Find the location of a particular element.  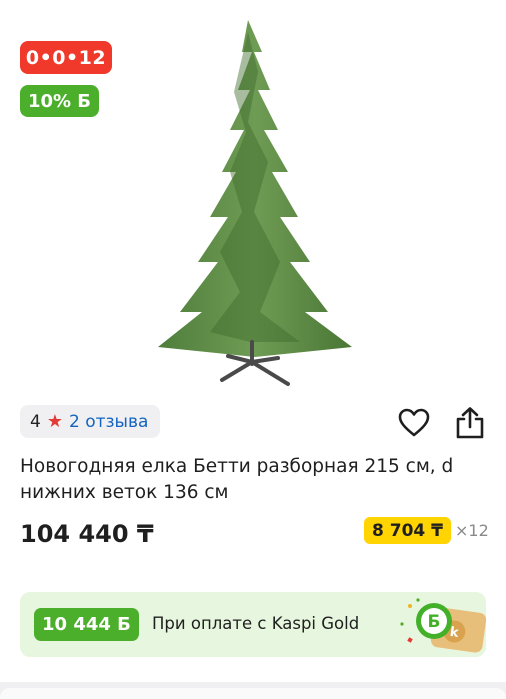

heart-icon is located at coordinates (414, 423).